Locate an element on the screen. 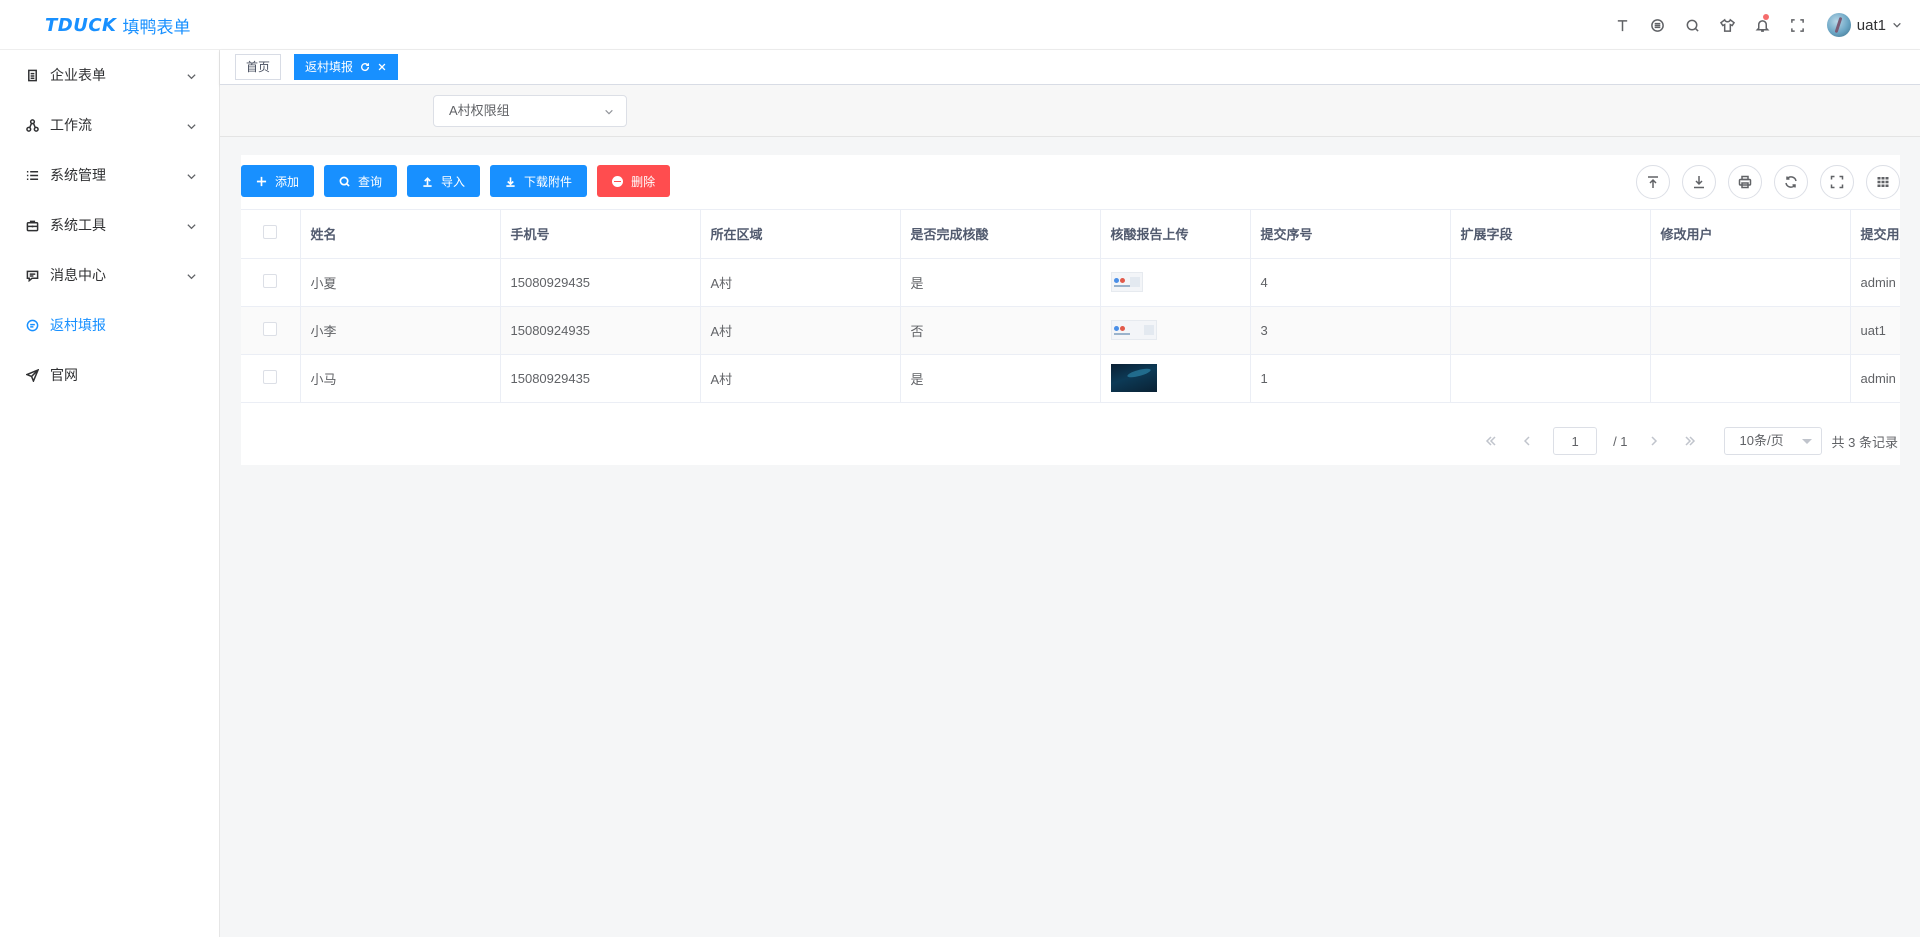 The image size is (1920, 937). sidebar-item-workflow: 工作流 is located at coordinates (109, 125).